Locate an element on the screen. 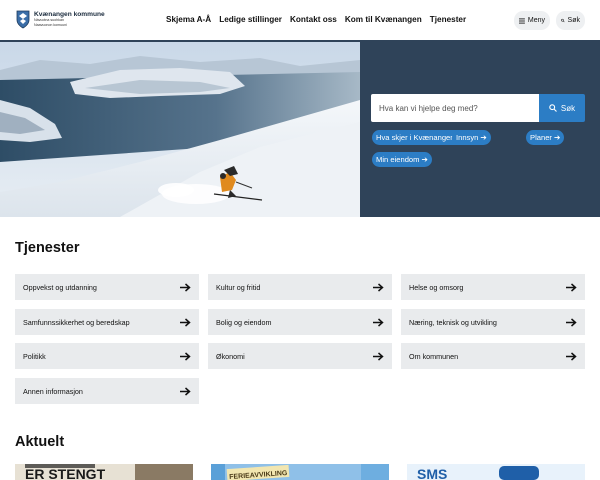 The height and width of the screenshot is (480, 600). service-card-okonomi: Økonomi is located at coordinates (300, 356).